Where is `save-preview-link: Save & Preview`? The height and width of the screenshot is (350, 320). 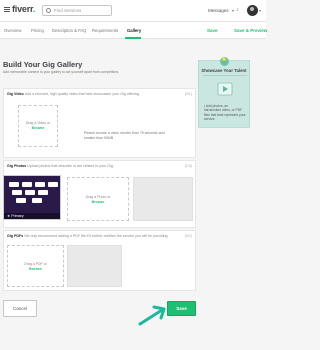 save-preview-link: Save & Preview is located at coordinates (250, 30).